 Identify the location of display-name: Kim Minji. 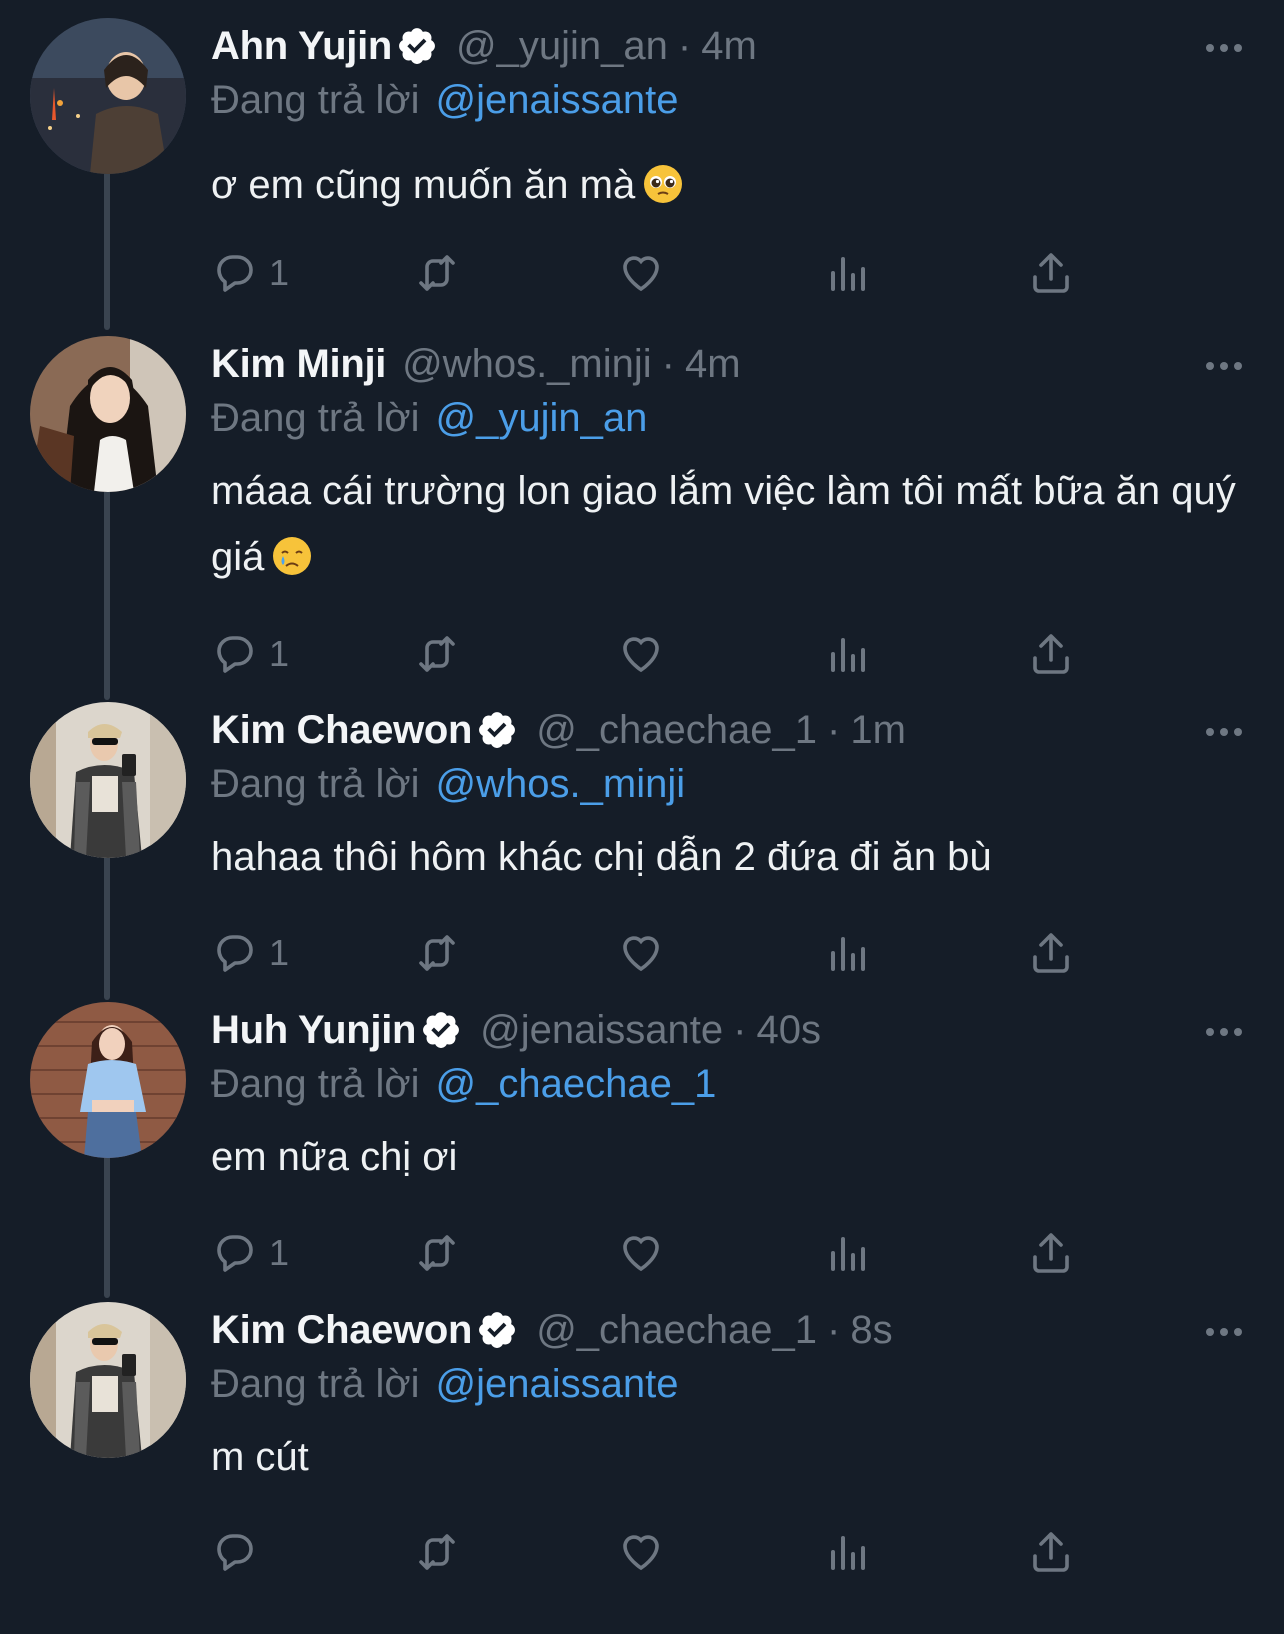
(298, 364).